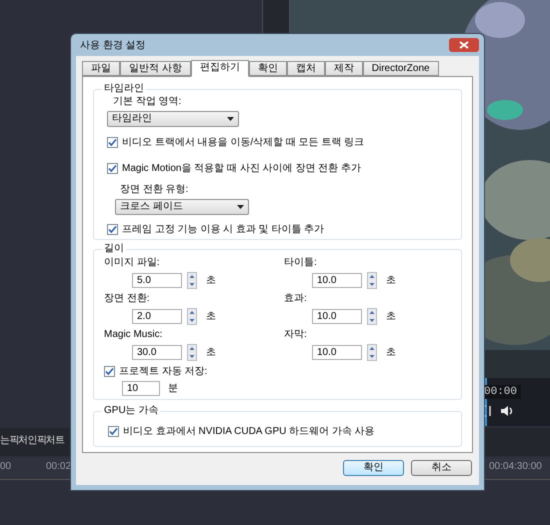  Describe the element at coordinates (441, 468) in the screenshot. I see `dialog-button: 취소` at that location.